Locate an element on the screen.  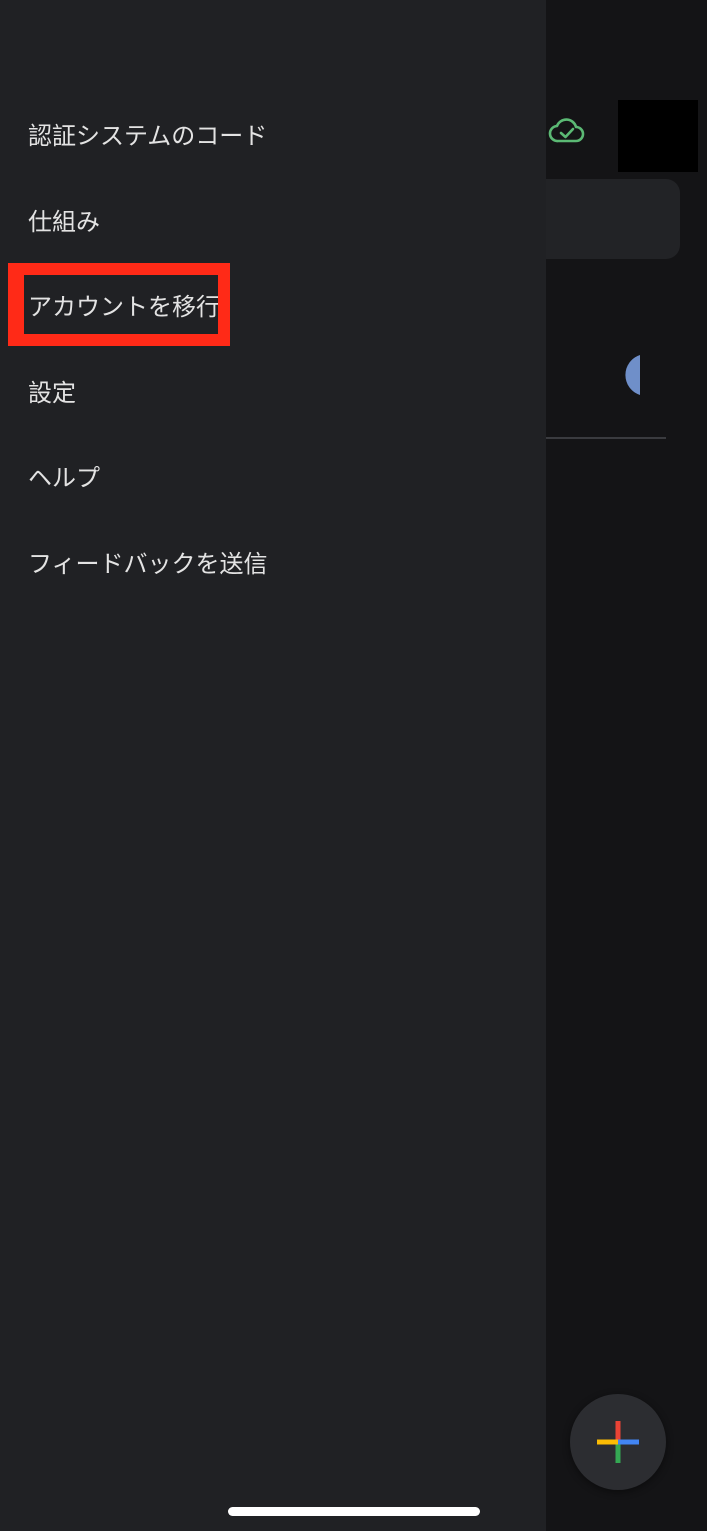
add-icon is located at coordinates (618, 1442).